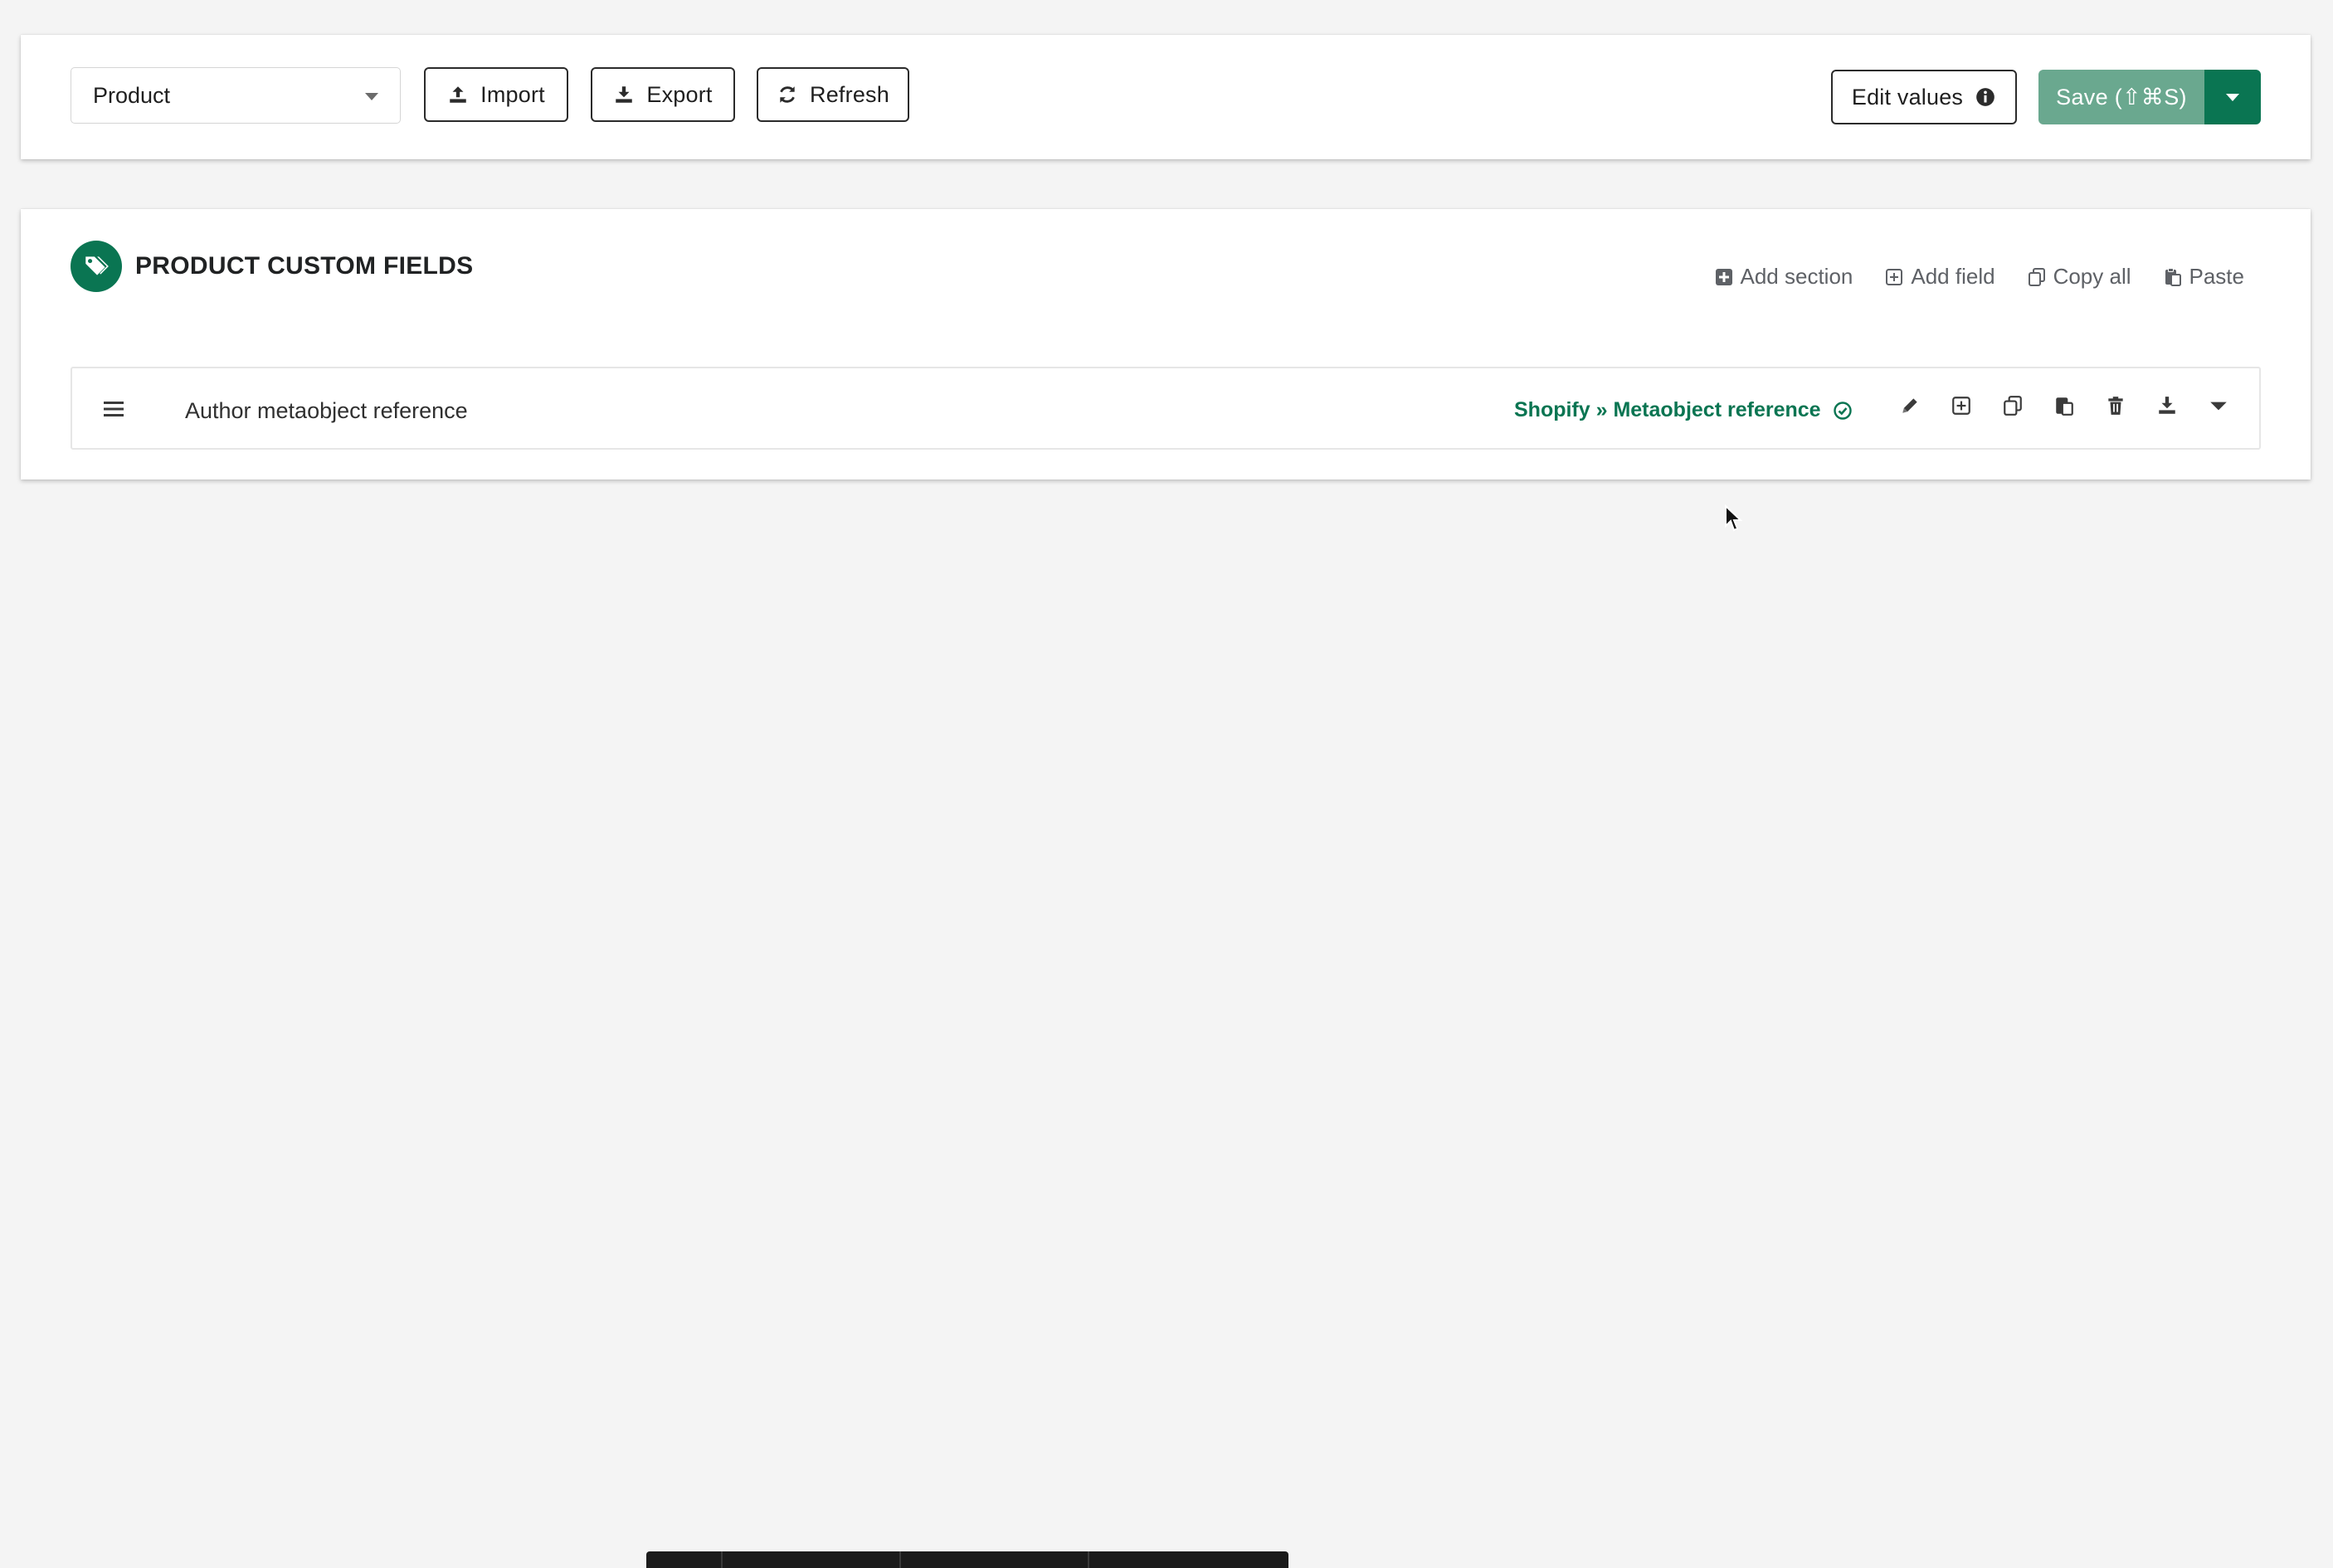 The width and height of the screenshot is (2333, 1568). Describe the element at coordinates (1796, 276) in the screenshot. I see `add-section-label: Add section` at that location.